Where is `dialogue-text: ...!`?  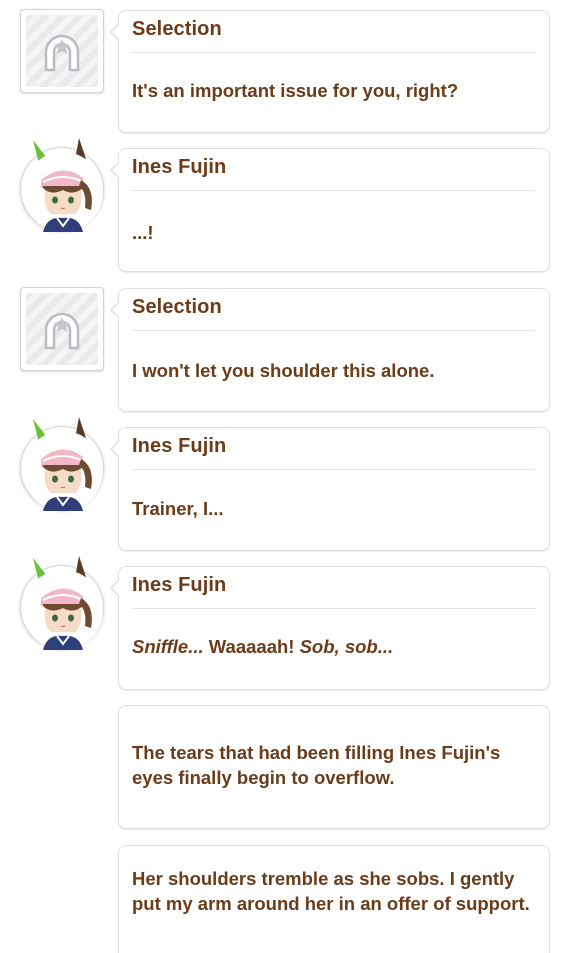
dialogue-text: ...! is located at coordinates (143, 232).